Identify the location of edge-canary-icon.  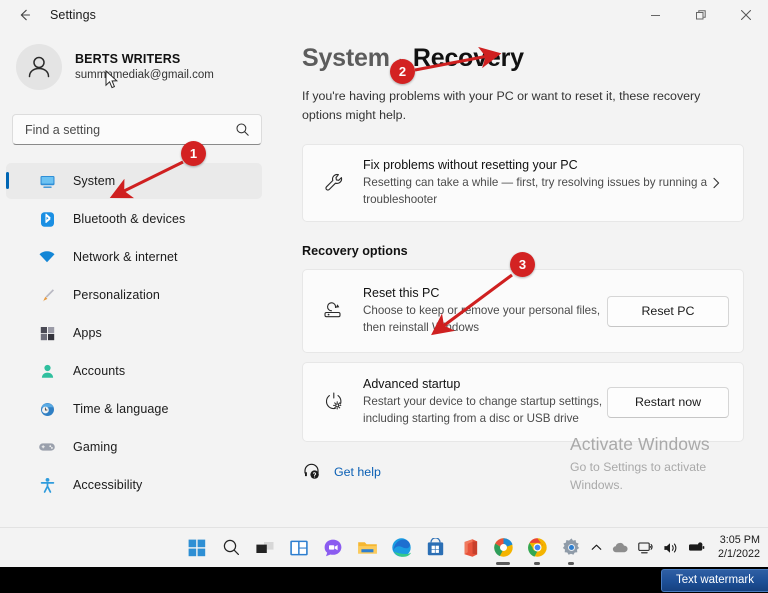
(503, 548).